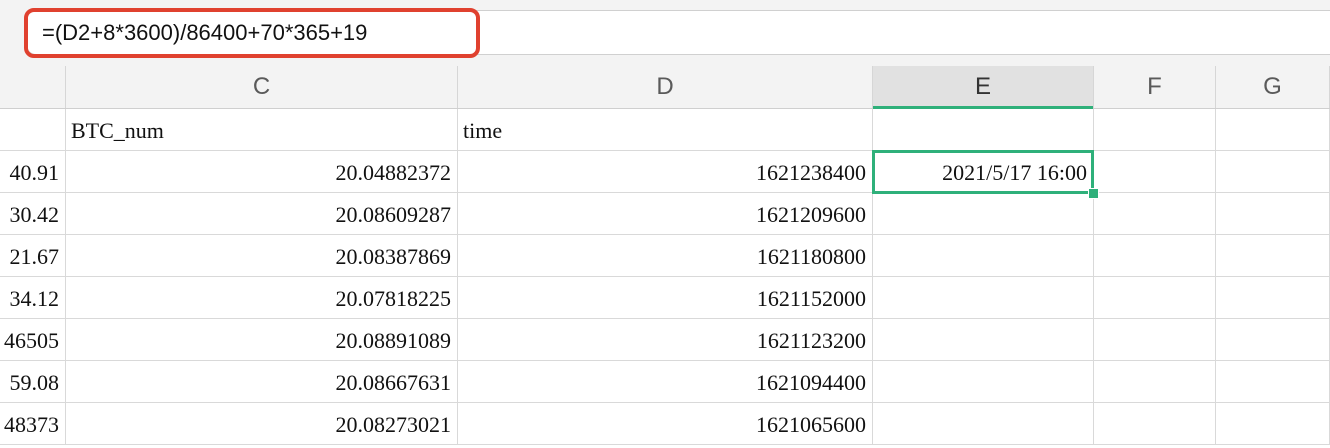  What do you see at coordinates (252, 33) in the screenshot?
I see `formula-highlight-box` at bounding box center [252, 33].